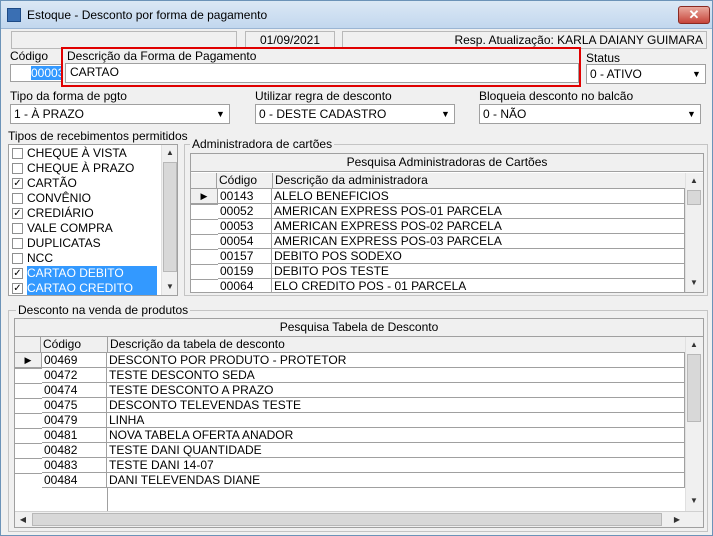  What do you see at coordinates (396, 465) in the screenshot?
I see `table-cell-desc: TESTE DANI 14-07` at bounding box center [396, 465].